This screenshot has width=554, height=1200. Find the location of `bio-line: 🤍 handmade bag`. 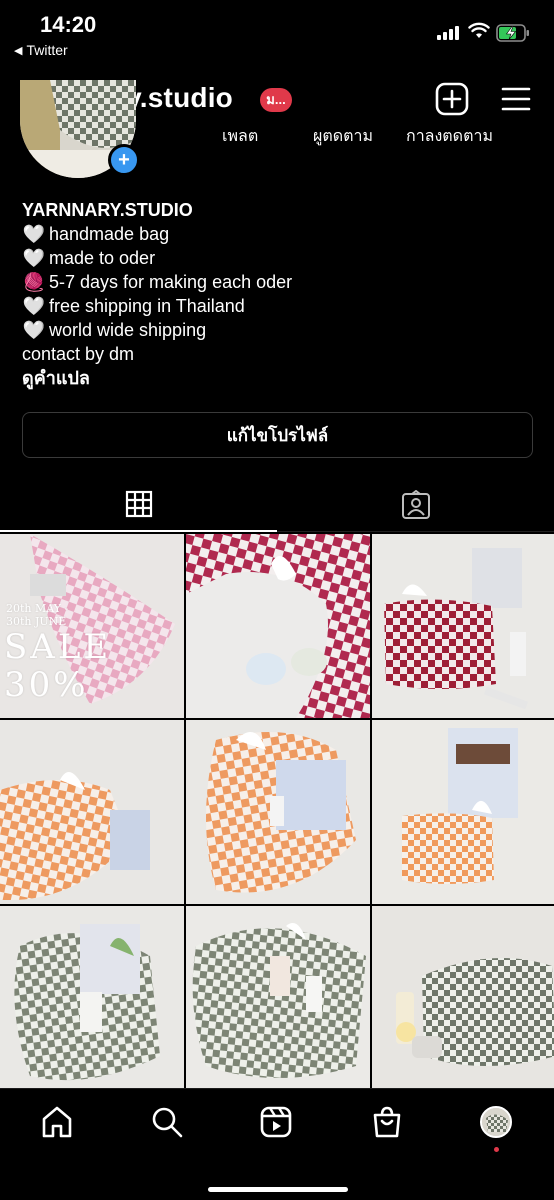

bio-line: 🤍 handmade bag is located at coordinates (157, 234).